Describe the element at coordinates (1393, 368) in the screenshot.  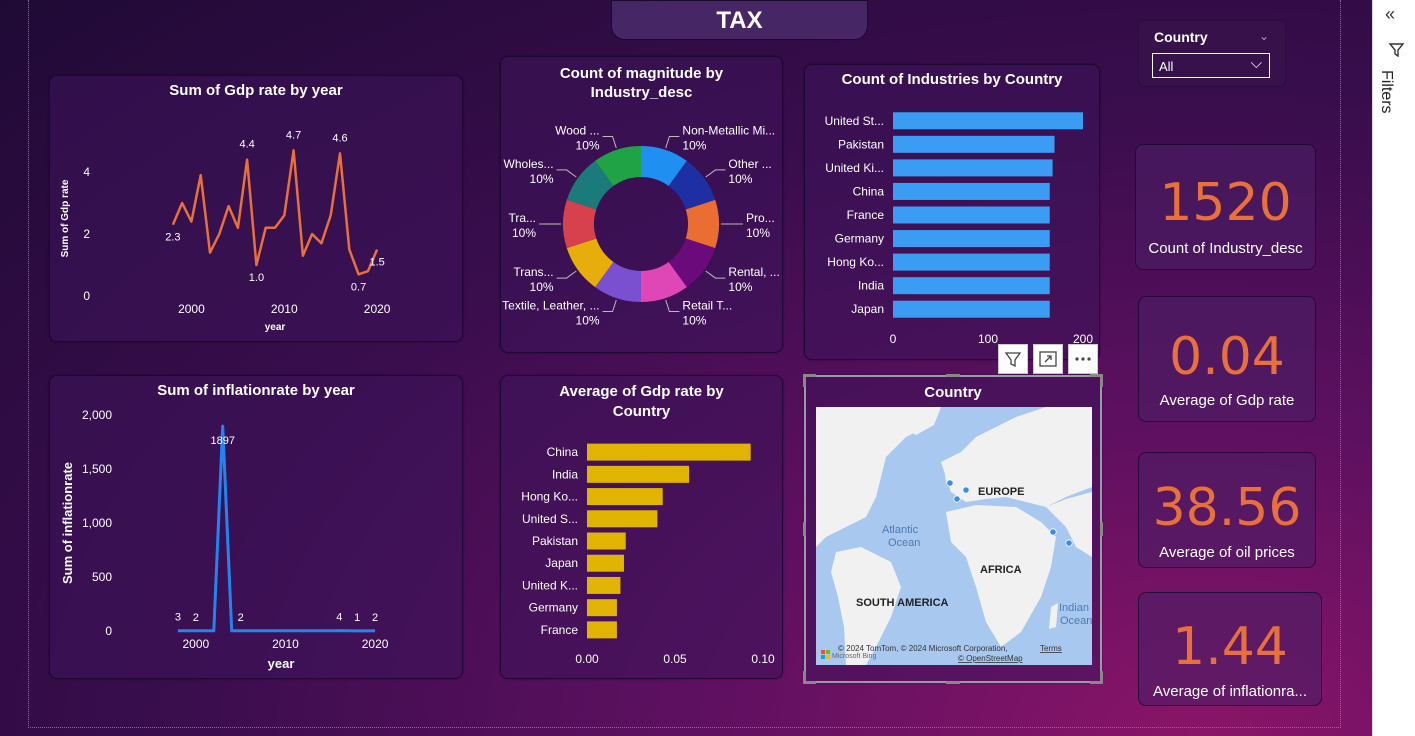
I see `filters-pane: « Filters` at that location.